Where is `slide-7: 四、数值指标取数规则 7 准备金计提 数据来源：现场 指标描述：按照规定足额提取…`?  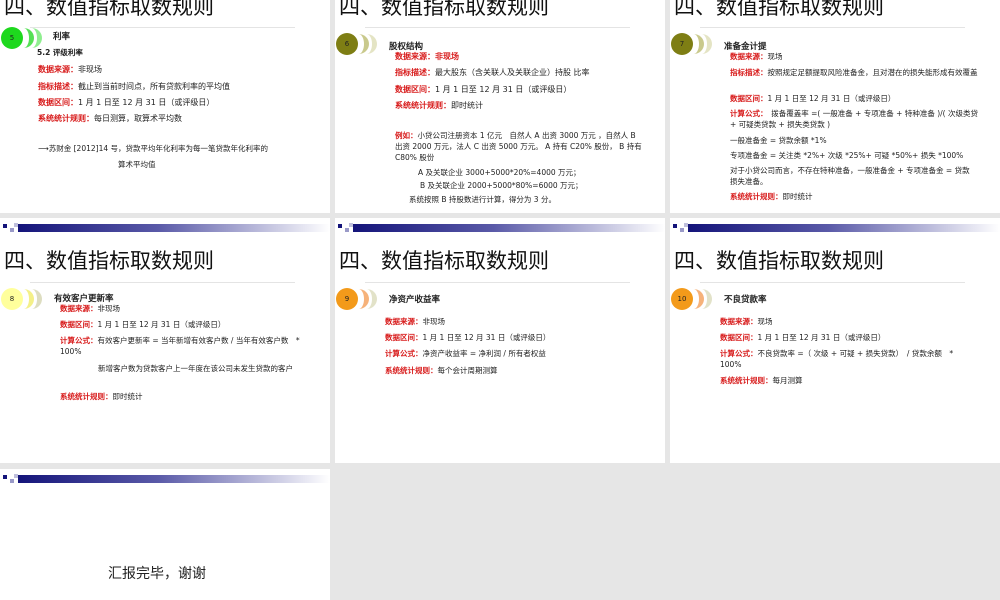 slide-7: 四、数值指标取数规则 7 准备金计提 数据来源：现场 指标描述：按照规定足额提取… is located at coordinates (835, 106).